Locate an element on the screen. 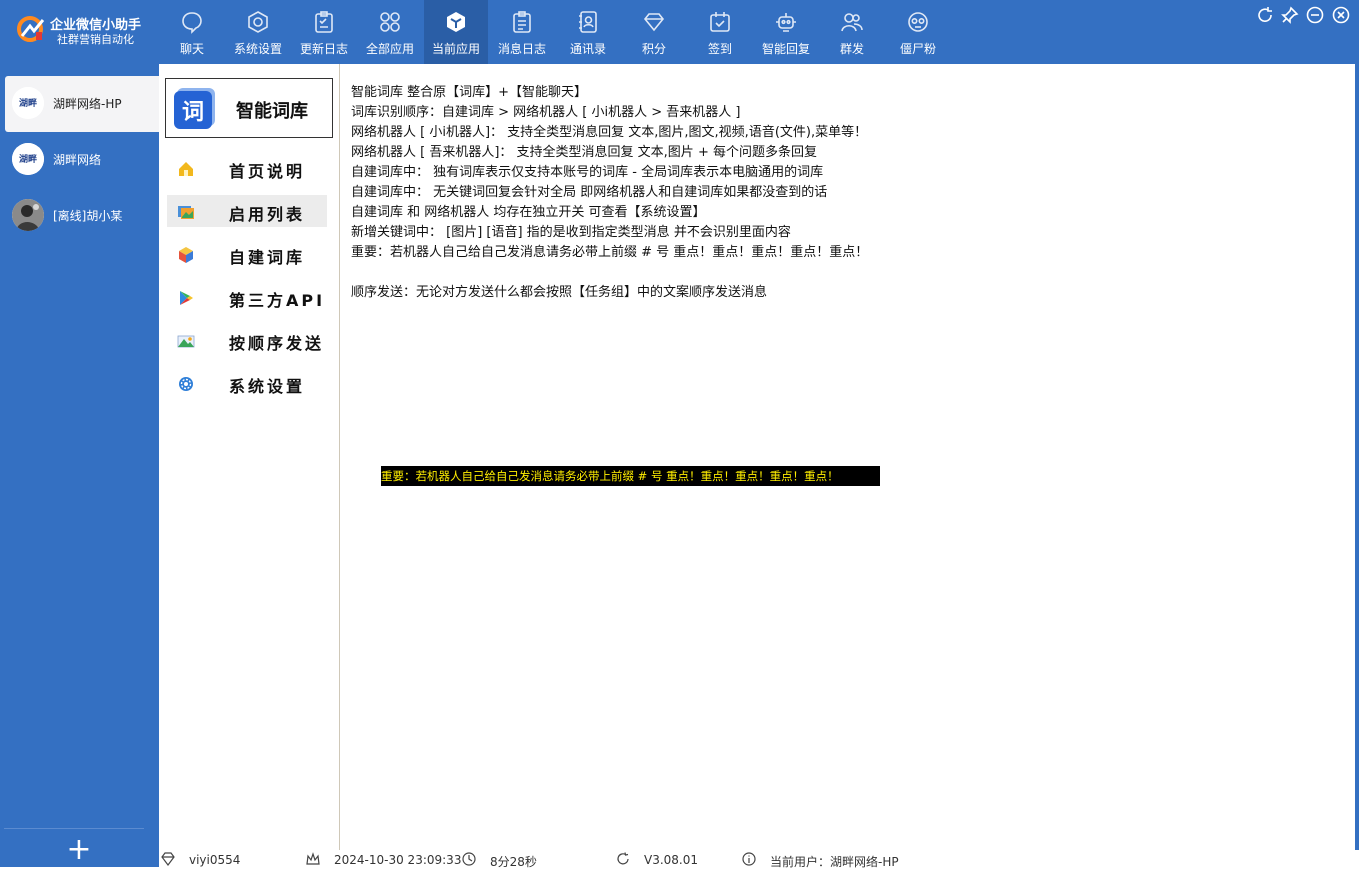  nav-group-send-label: 群发 is located at coordinates (851, 49).